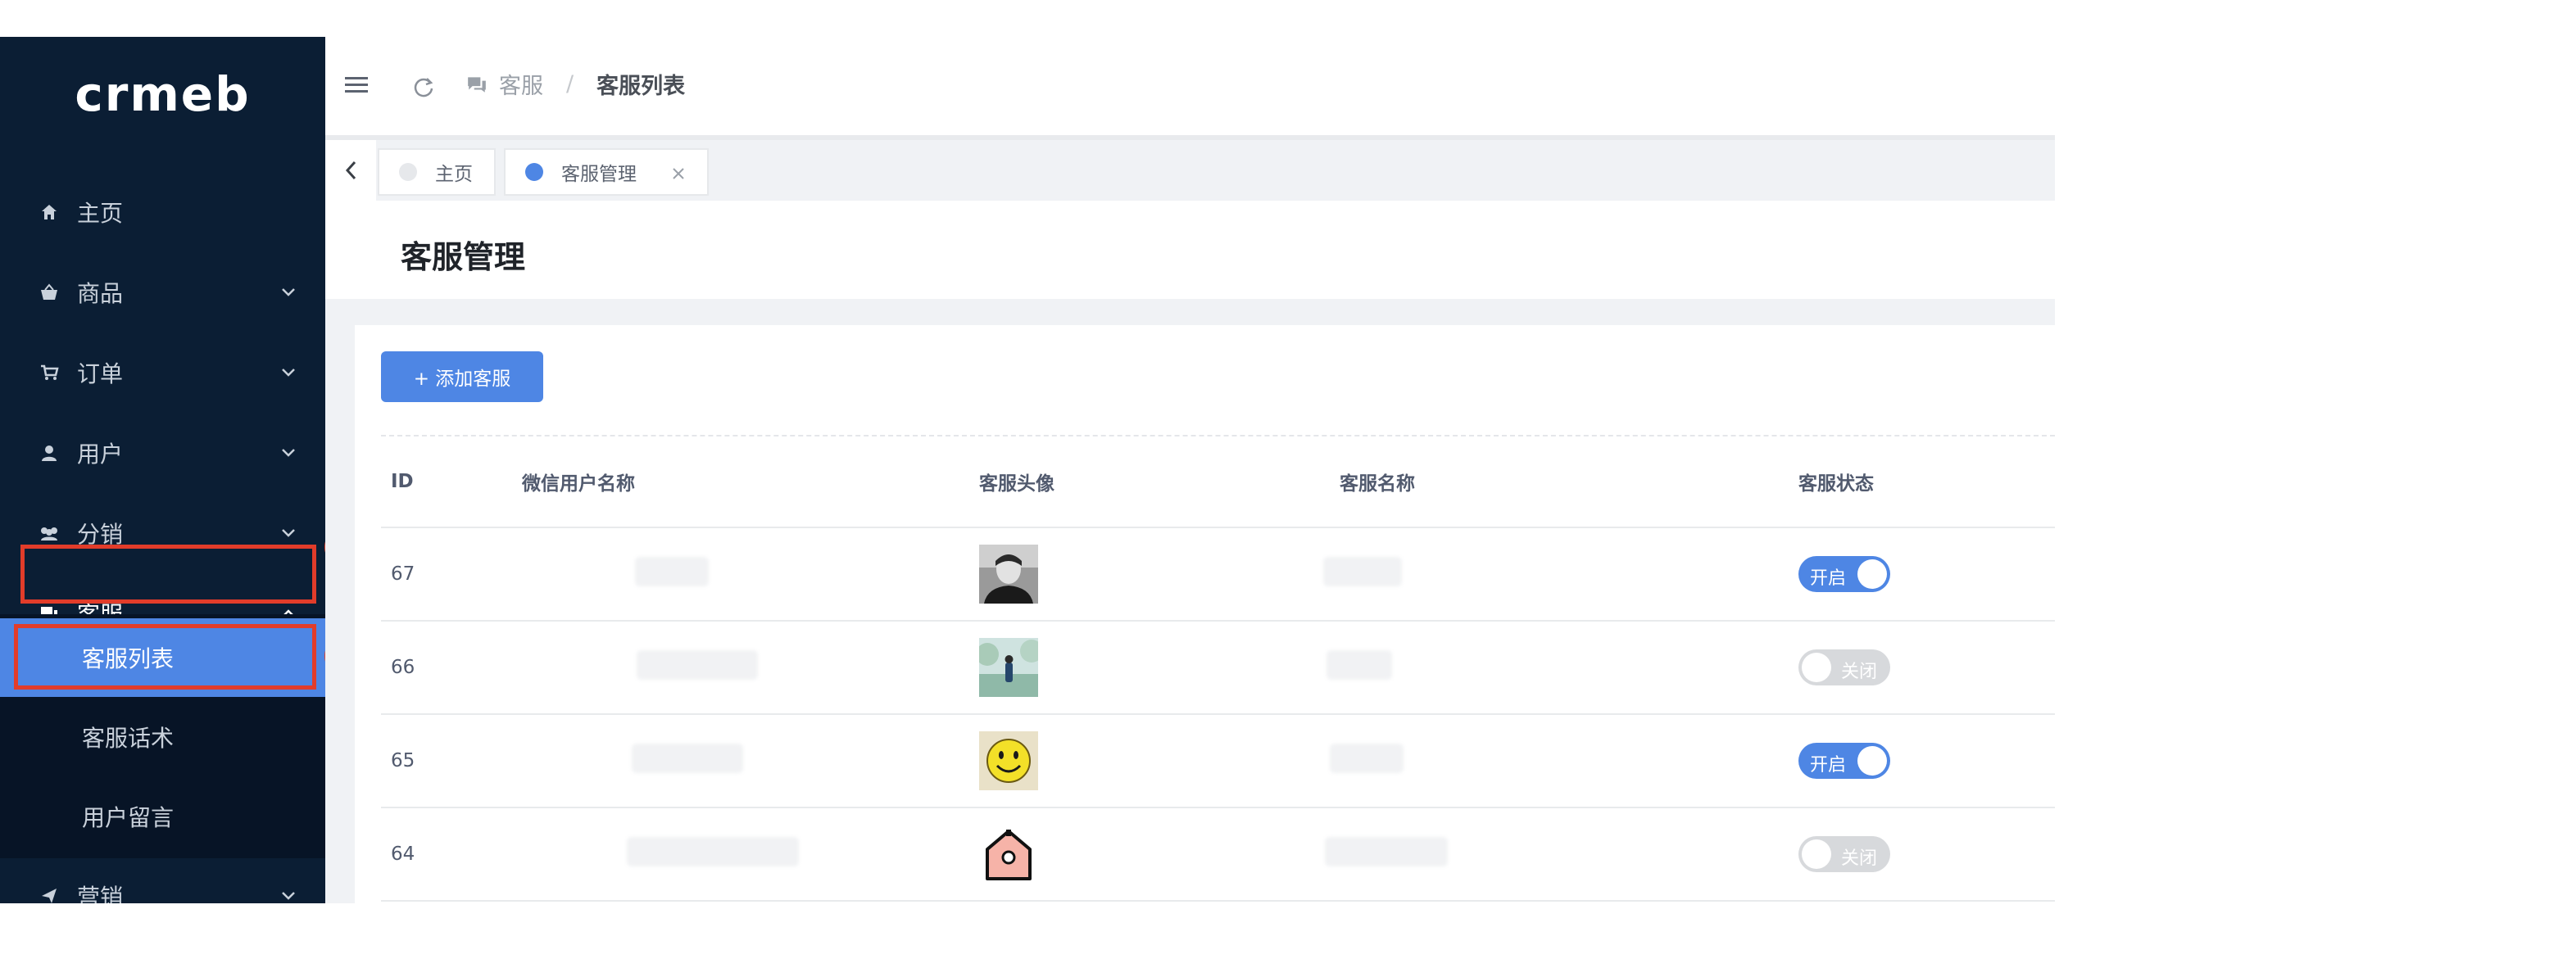  Describe the element at coordinates (49, 452) in the screenshot. I see `user-icon` at that location.